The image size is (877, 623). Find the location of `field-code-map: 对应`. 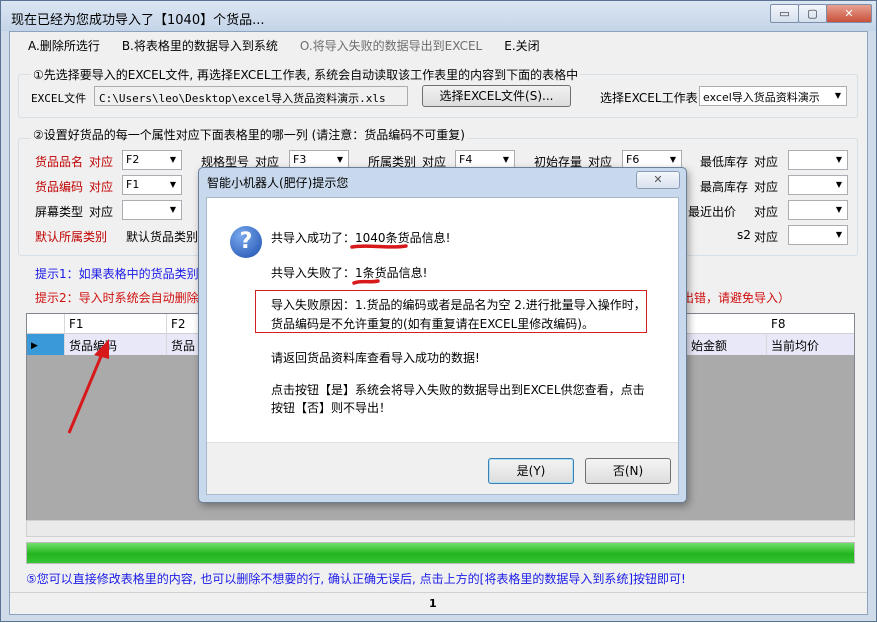

field-code-map: 对应 is located at coordinates (101, 187).